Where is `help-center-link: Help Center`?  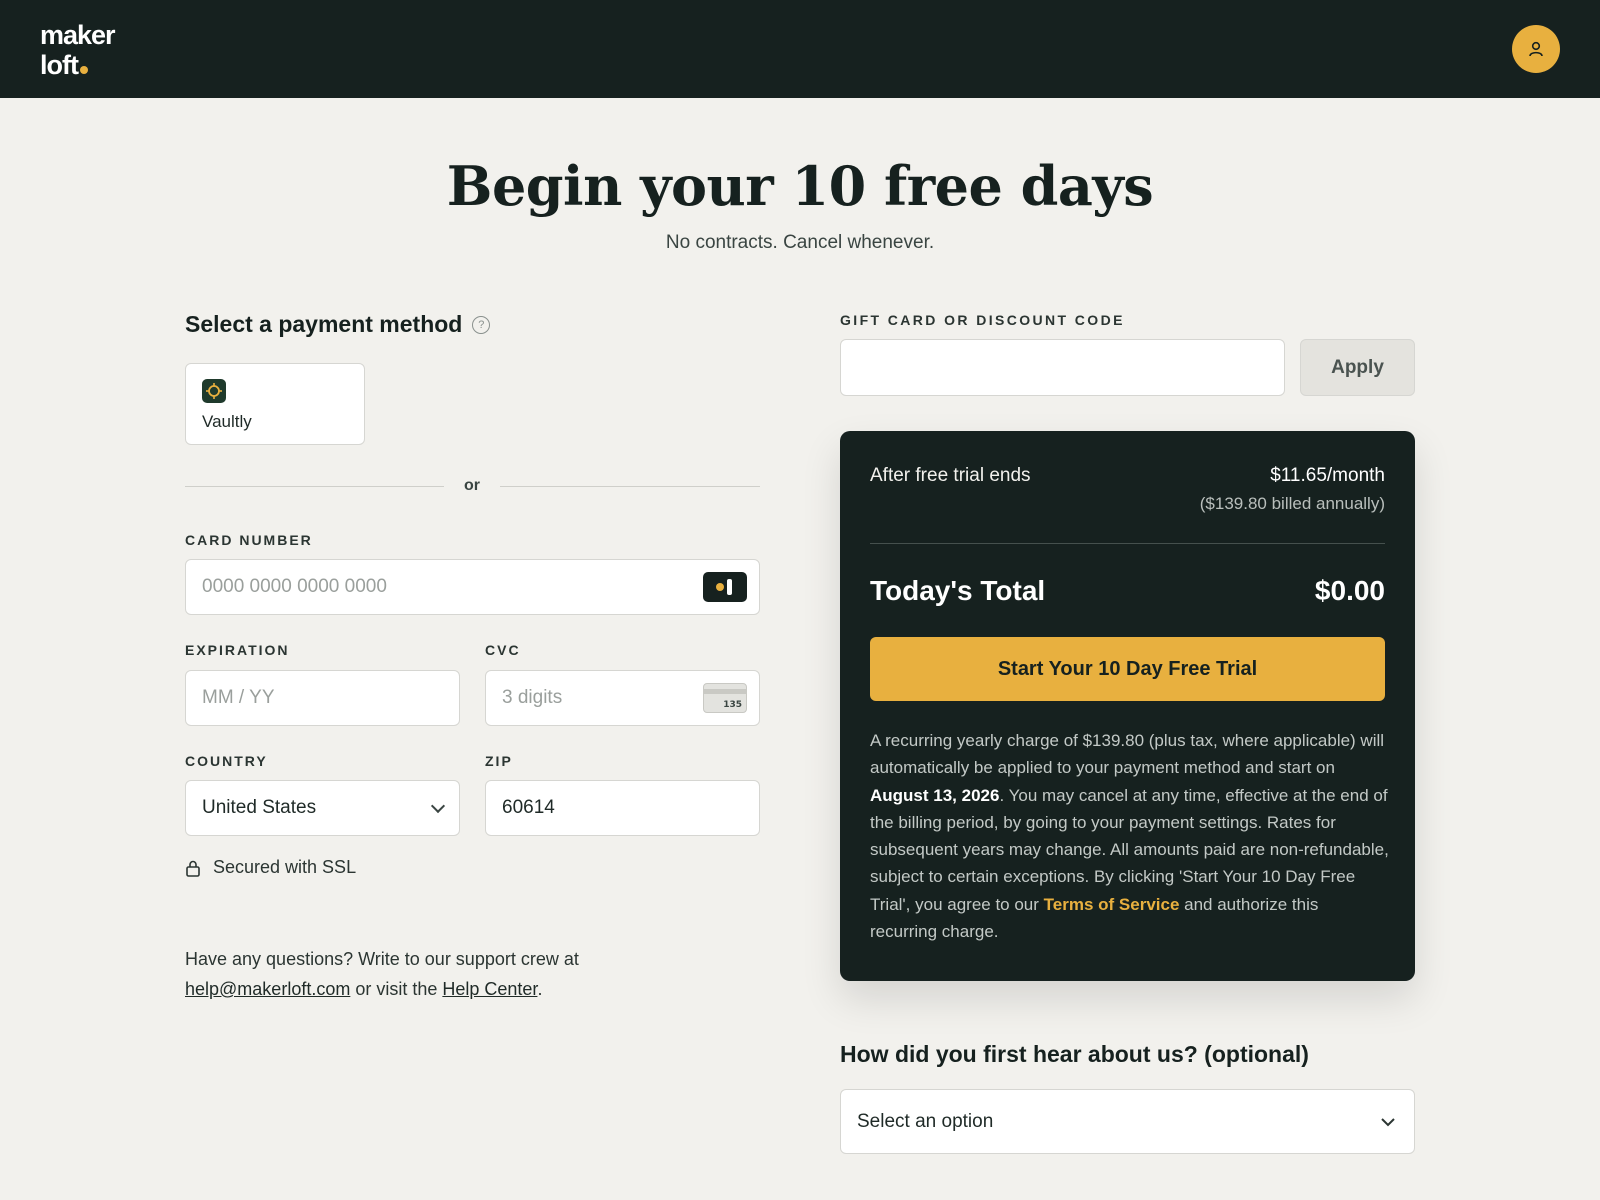 help-center-link: Help Center is located at coordinates (489, 989).